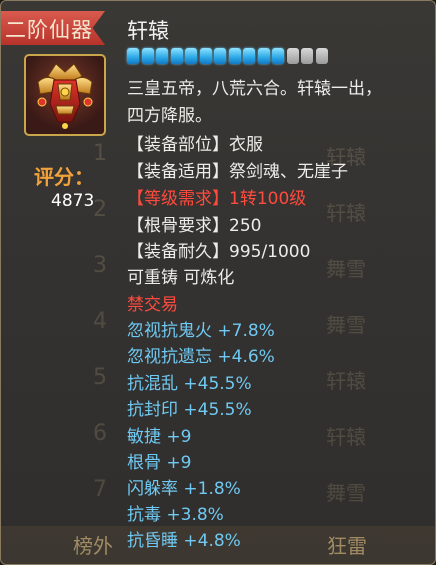  What do you see at coordinates (73, 201) in the screenshot?
I see `score-value: 4873` at bounding box center [73, 201].